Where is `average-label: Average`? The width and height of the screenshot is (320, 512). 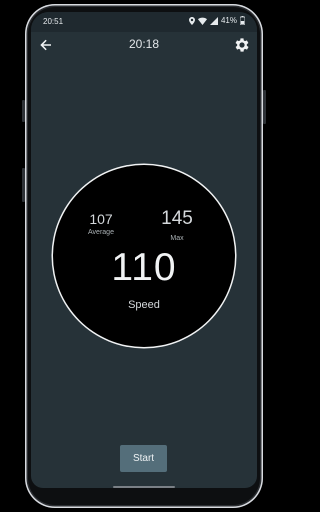 average-label: Average is located at coordinates (101, 232).